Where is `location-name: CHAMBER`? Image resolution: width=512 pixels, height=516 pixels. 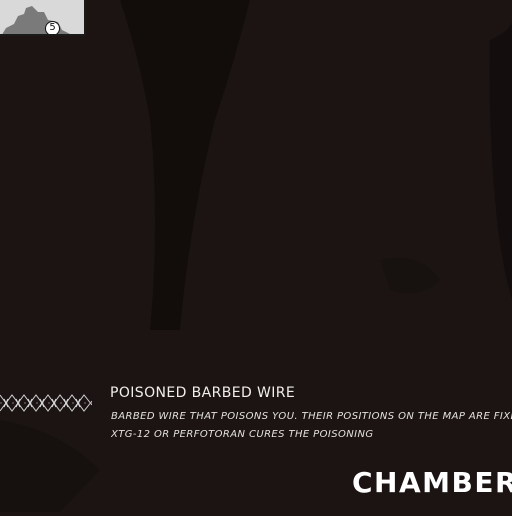 location-name: CHAMBER is located at coordinates (432, 482).